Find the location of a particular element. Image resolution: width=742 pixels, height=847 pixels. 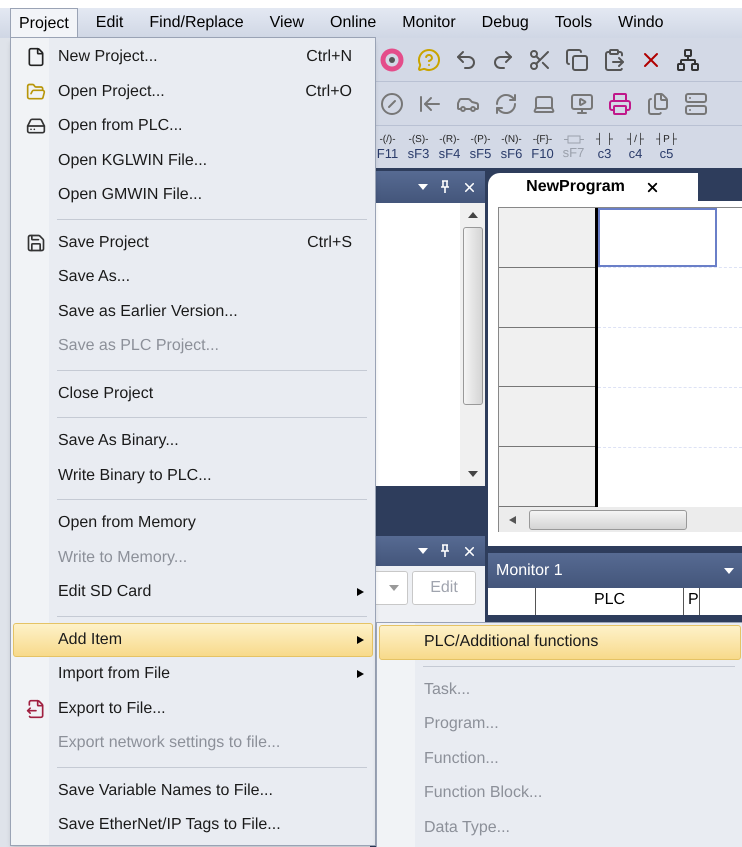

rack-icon is located at coordinates (696, 104).